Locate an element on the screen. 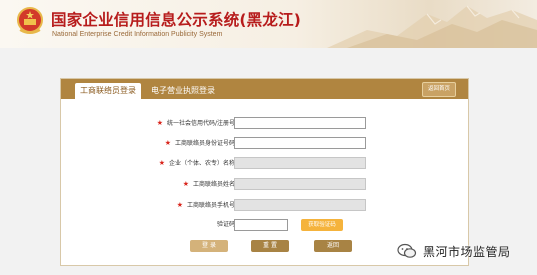 Image resolution: width=537 pixels, height=275 pixels. reset-button: 重 置 is located at coordinates (270, 246).